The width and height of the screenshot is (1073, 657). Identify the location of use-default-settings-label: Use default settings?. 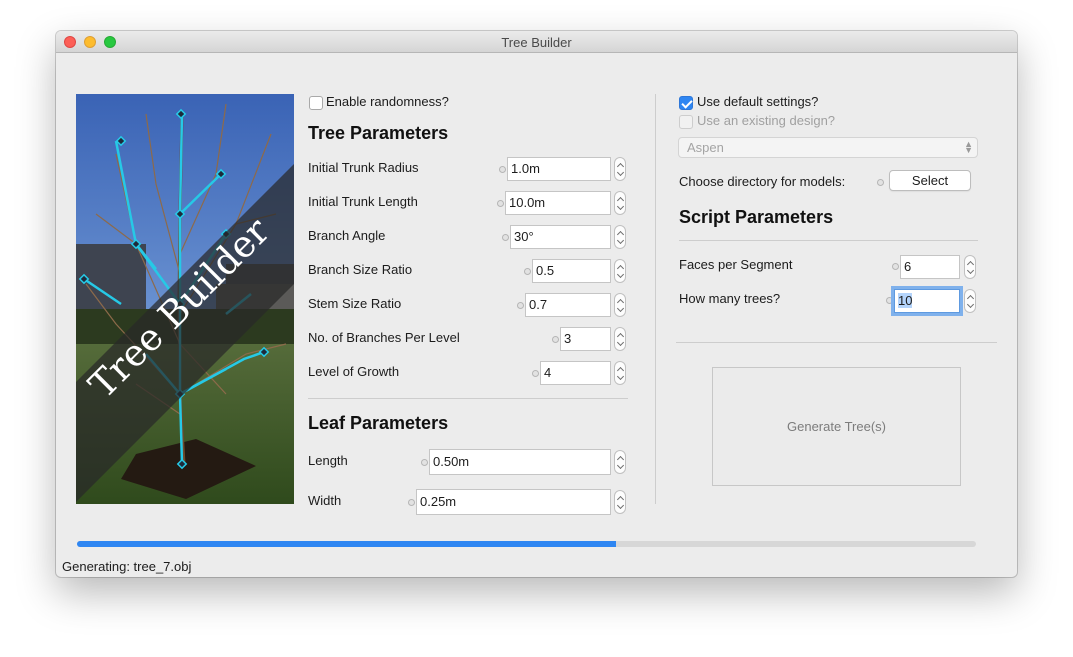
(758, 101).